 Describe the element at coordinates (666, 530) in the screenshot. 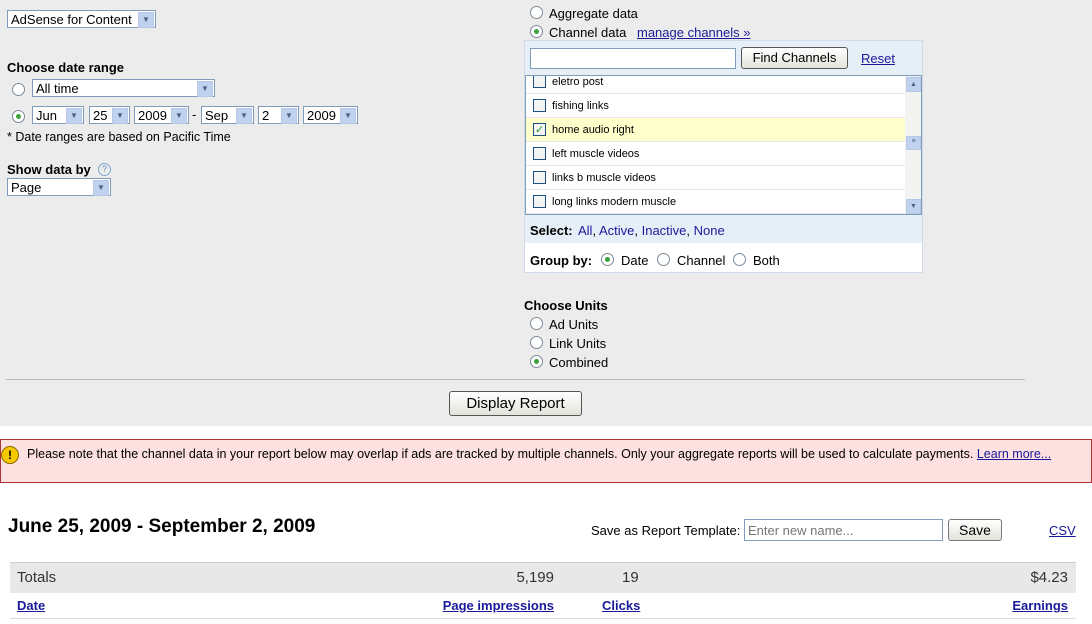

I see `template-label: Save as Report Template:` at that location.